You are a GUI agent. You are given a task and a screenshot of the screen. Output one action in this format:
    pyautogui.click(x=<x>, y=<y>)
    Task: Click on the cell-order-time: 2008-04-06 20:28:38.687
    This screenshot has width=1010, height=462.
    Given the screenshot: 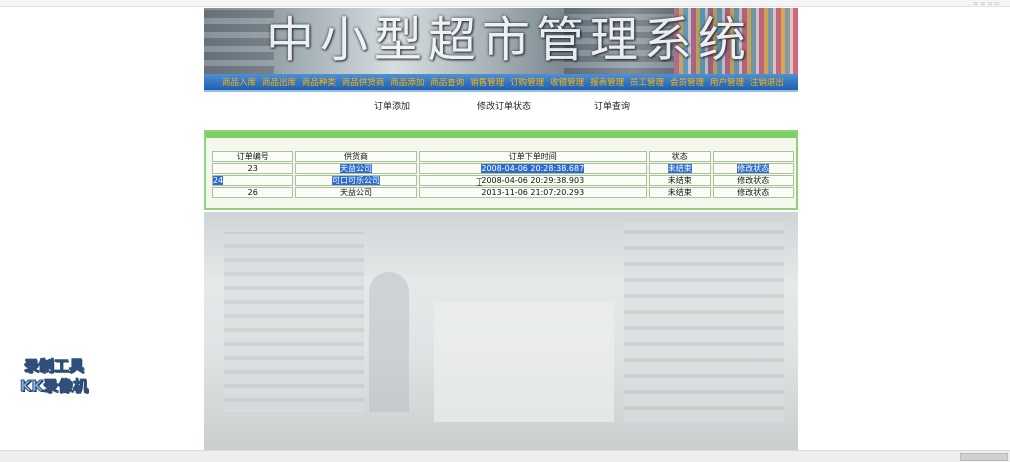 What is the action you would take?
    pyautogui.click(x=532, y=168)
    